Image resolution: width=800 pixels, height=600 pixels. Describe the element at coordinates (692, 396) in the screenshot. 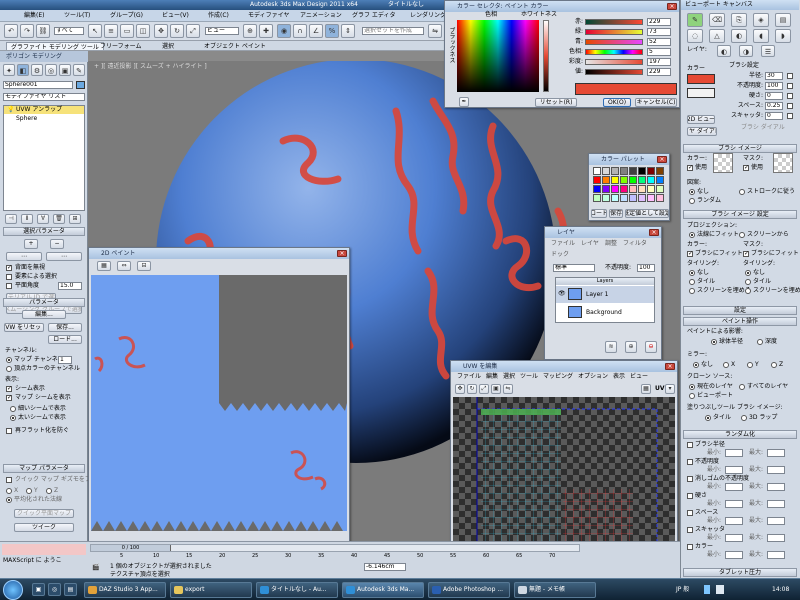

I see `clone-viewport-radio` at that location.